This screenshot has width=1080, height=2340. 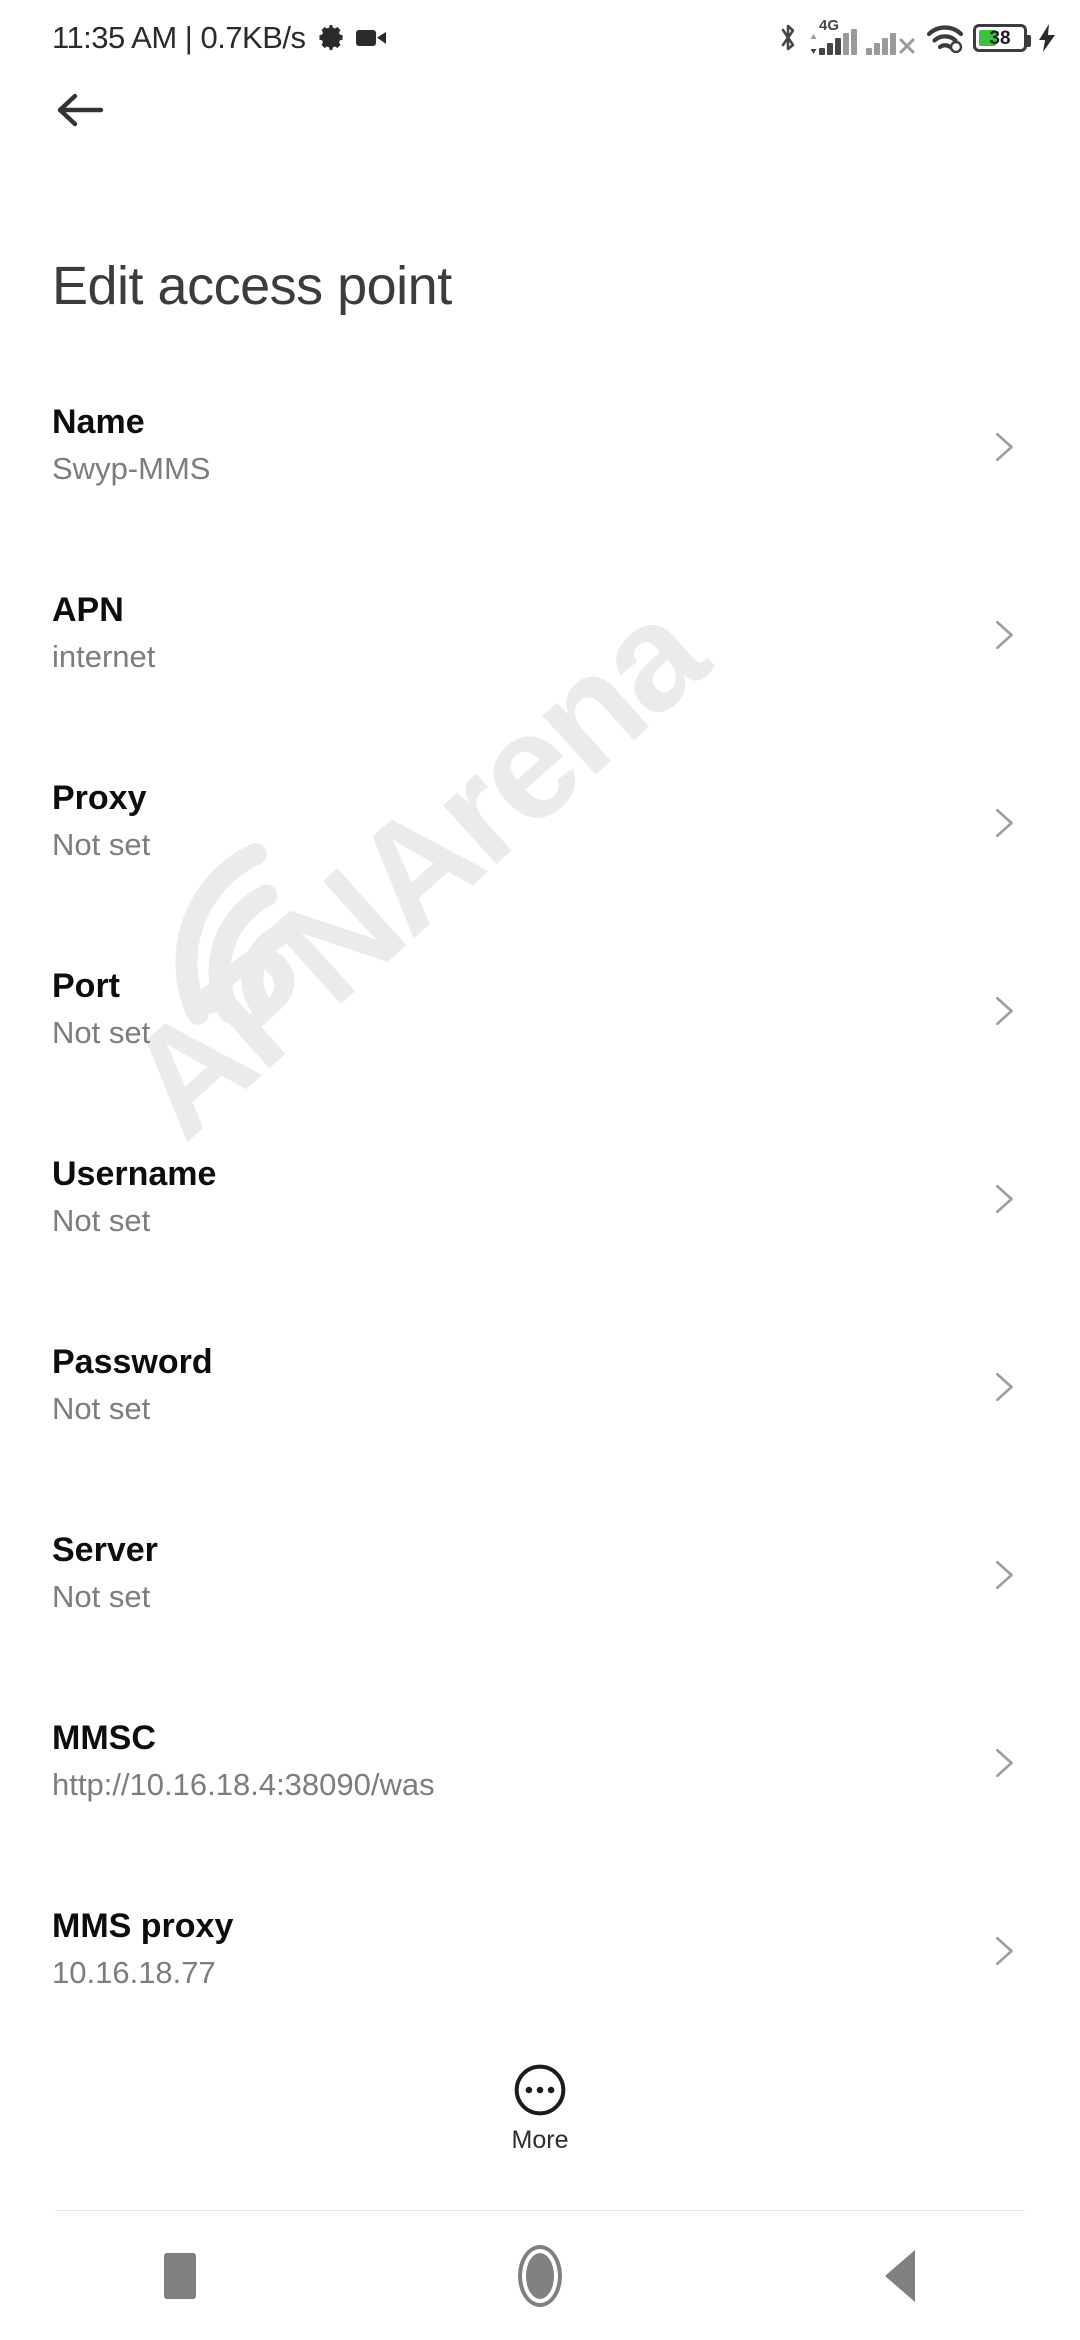 I want to click on cellular-signal-no-service-icon, so click(x=891, y=38).